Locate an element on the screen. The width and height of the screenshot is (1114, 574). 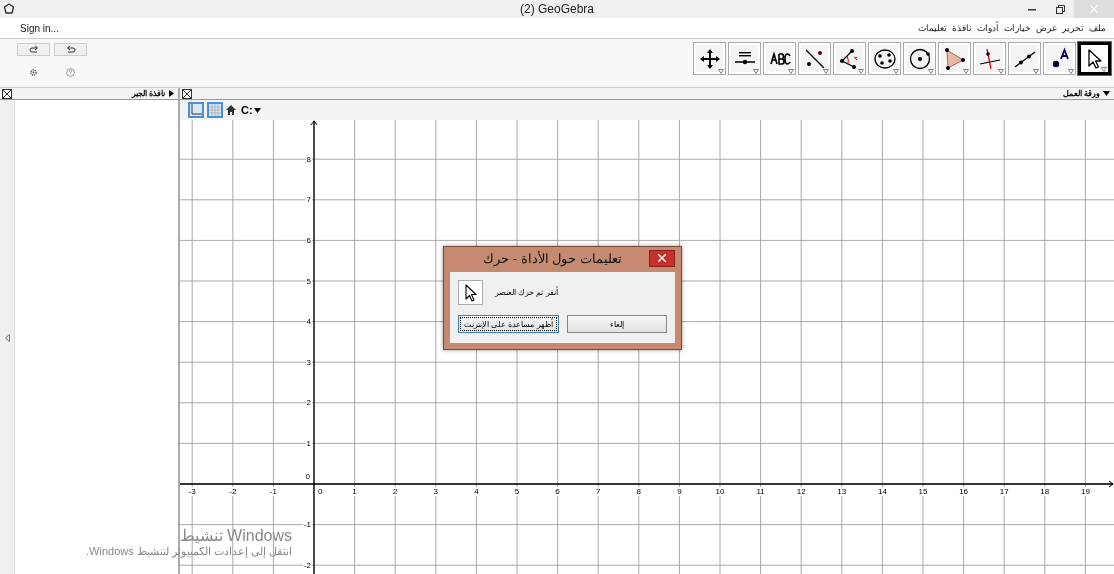
menu-item: ملف is located at coordinates (1097, 28).